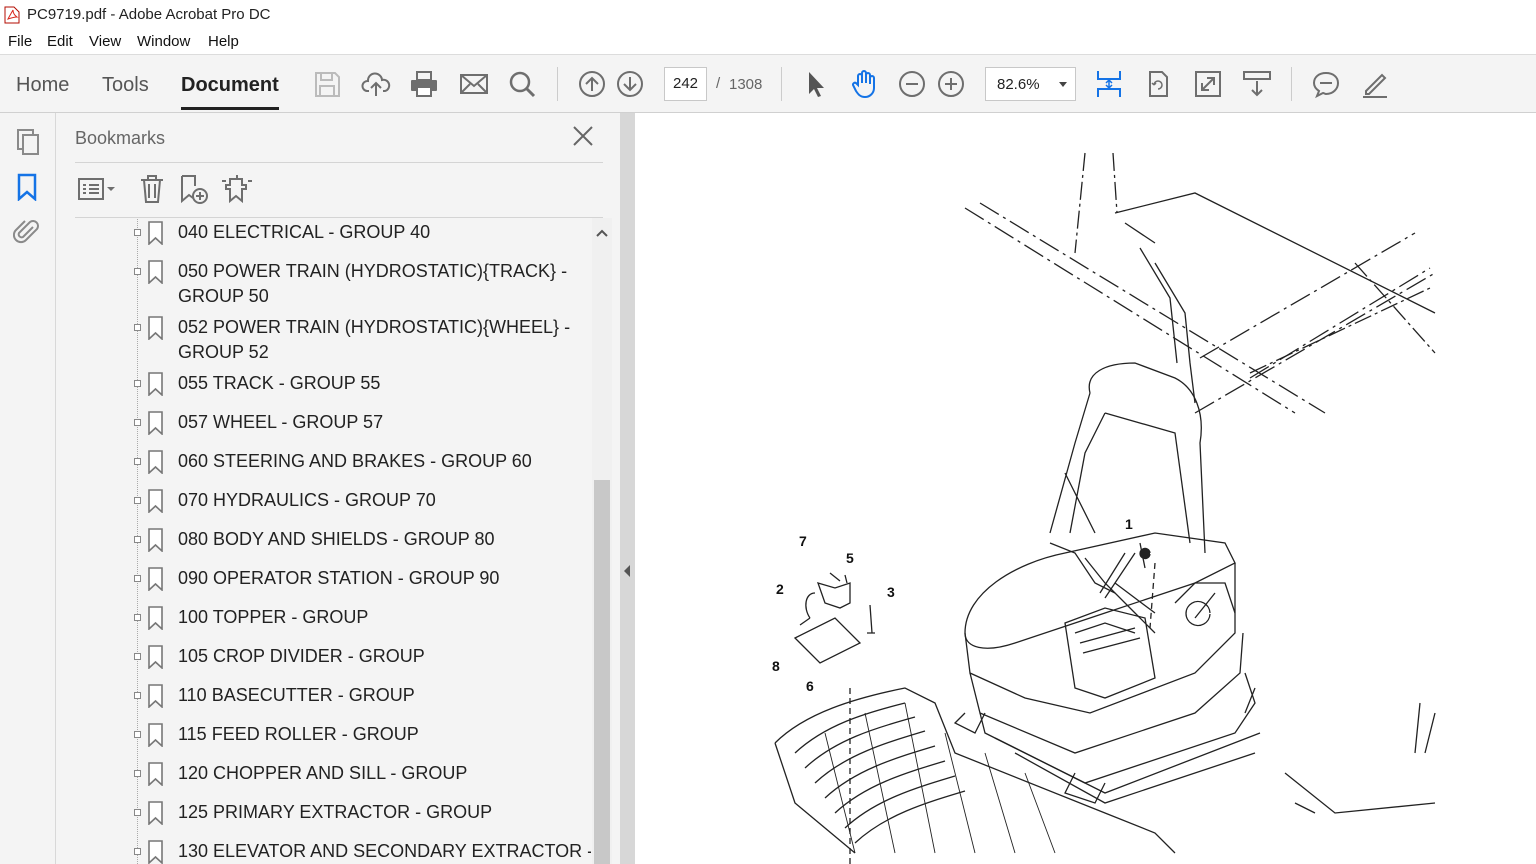 Image resolution: width=1536 pixels, height=864 pixels. Describe the element at coordinates (327, 84) in the screenshot. I see `save-icon` at that location.